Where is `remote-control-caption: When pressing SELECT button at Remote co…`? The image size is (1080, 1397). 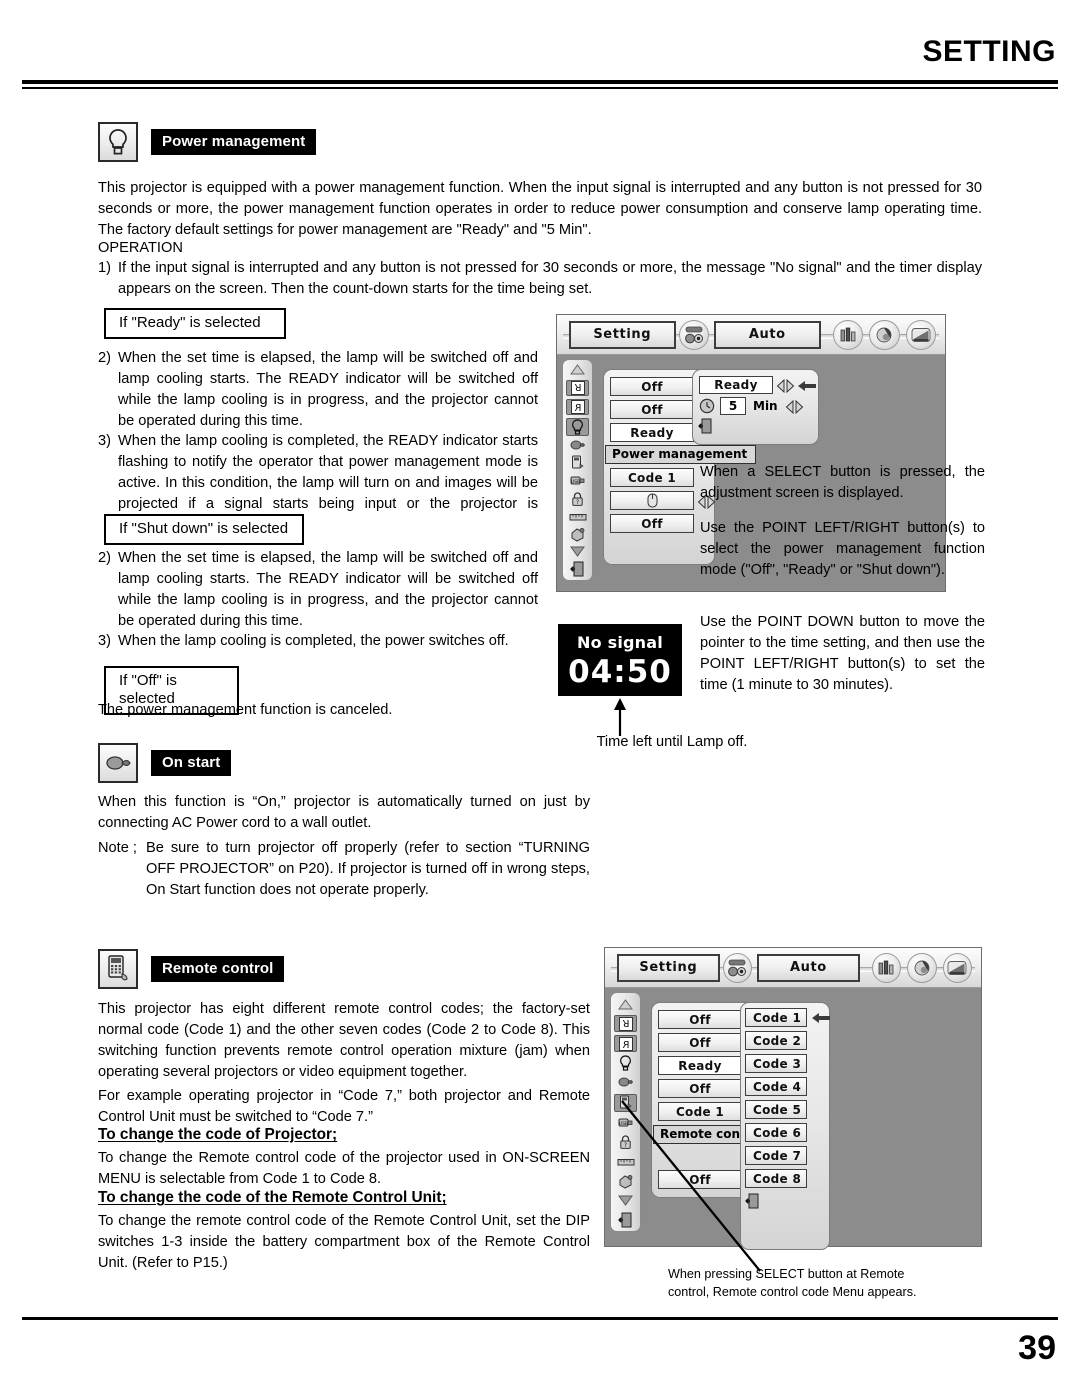
remote-control-caption: When pressing SELECT button at Remote co… is located at coordinates (792, 1283).